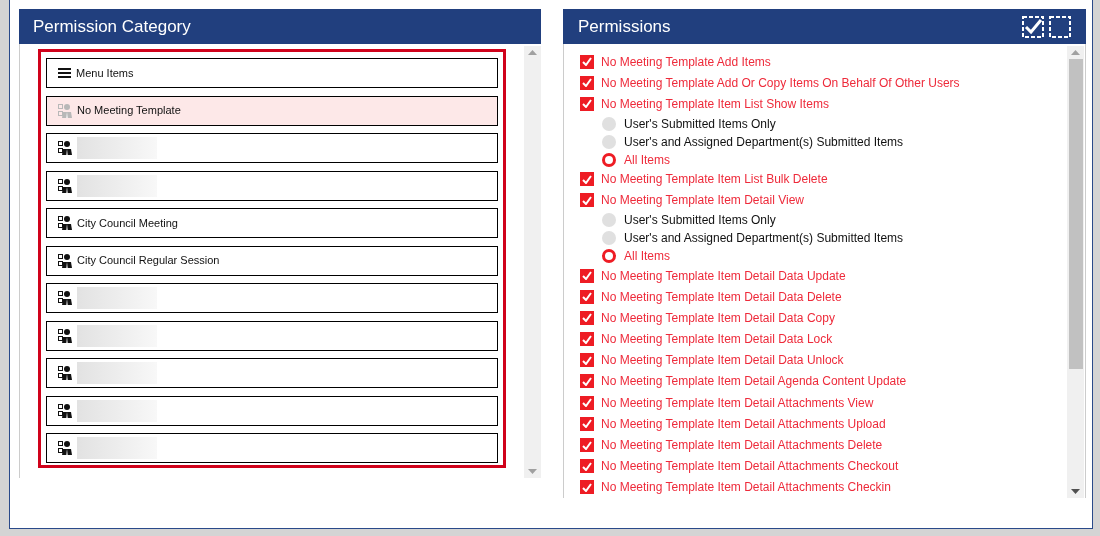 The image size is (1100, 536). Describe the element at coordinates (1075, 214) in the screenshot. I see `scrollbar-thumb` at that location.